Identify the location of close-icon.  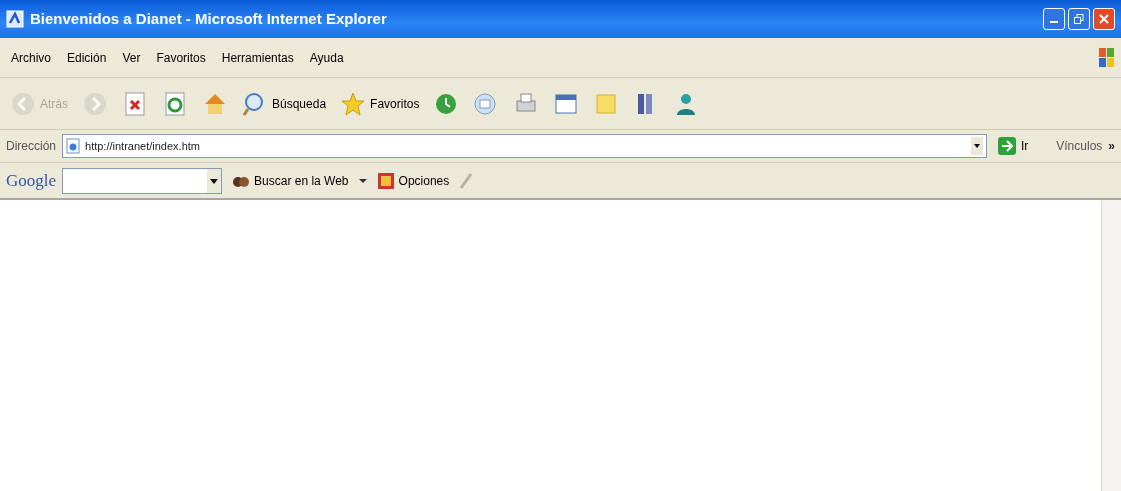
(1104, 19).